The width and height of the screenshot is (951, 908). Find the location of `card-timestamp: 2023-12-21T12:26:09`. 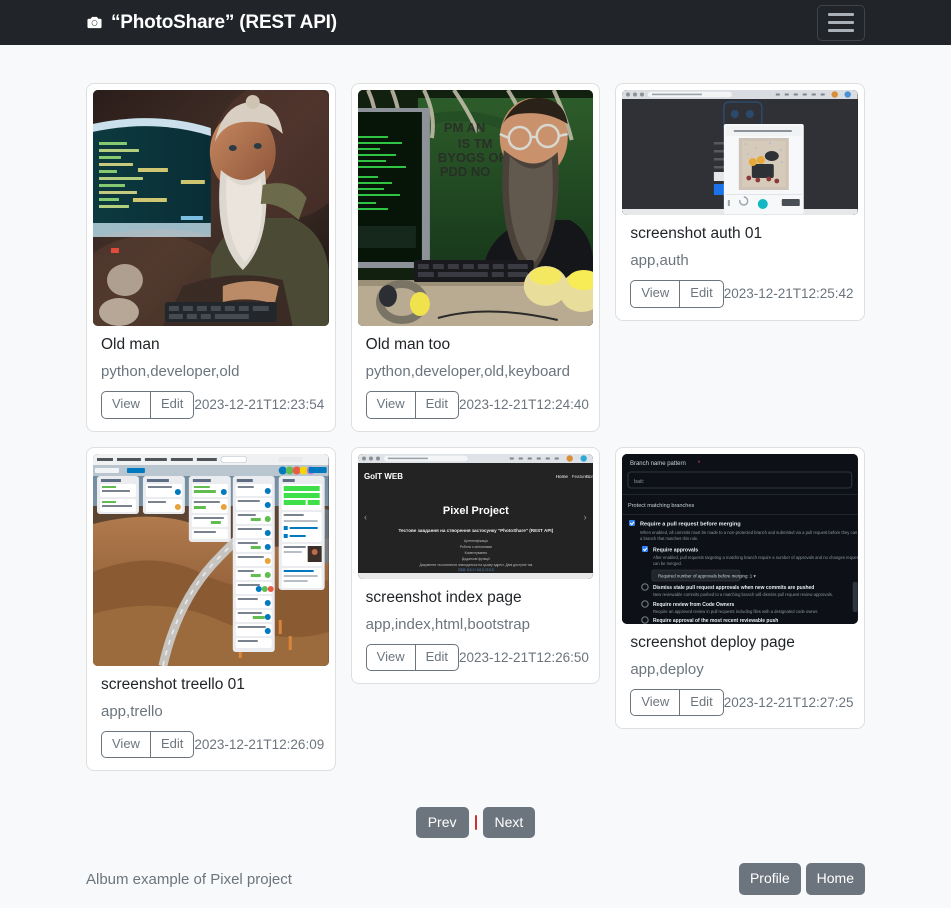

card-timestamp: 2023-12-21T12:26:09 is located at coordinates (259, 745).